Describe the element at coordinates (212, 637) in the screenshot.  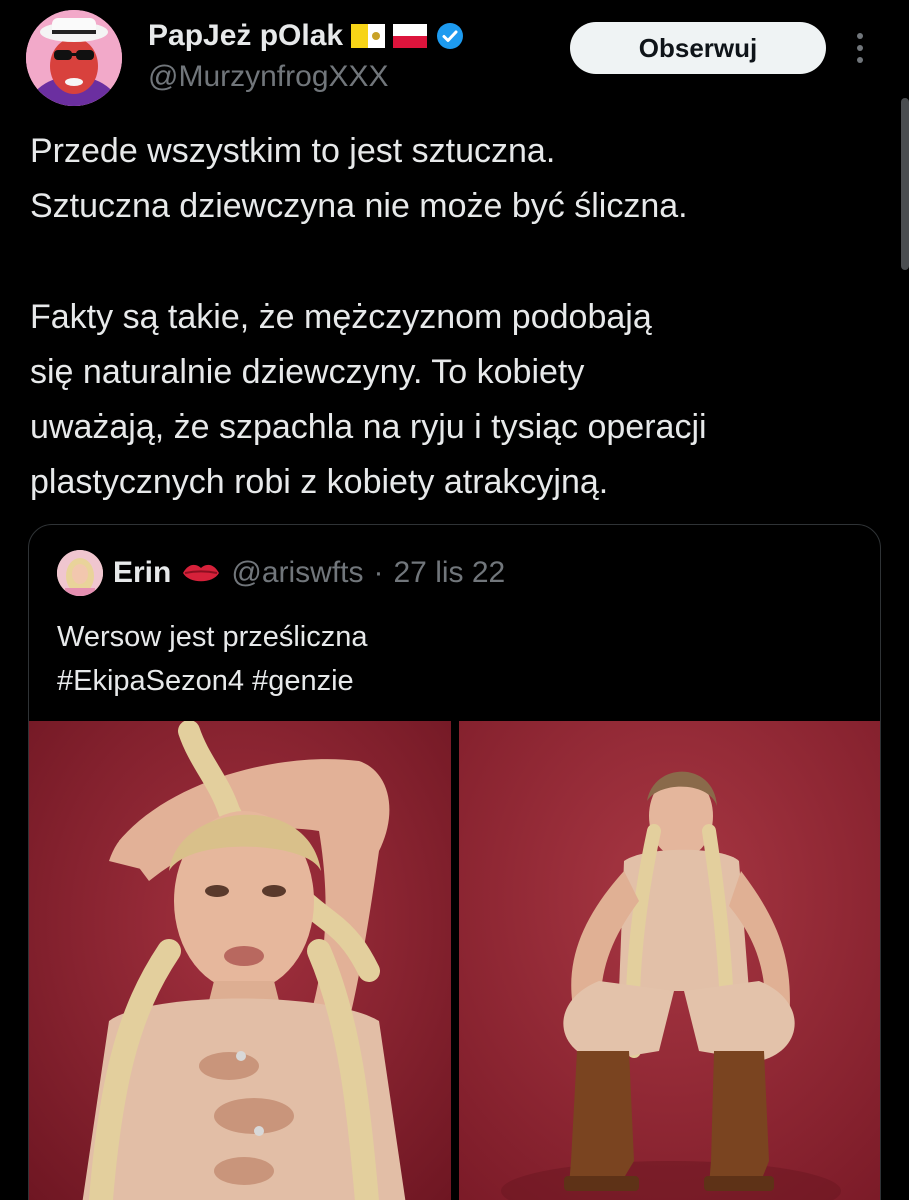
I see `quoted-text-line: Wersow jest prześliczna` at that location.